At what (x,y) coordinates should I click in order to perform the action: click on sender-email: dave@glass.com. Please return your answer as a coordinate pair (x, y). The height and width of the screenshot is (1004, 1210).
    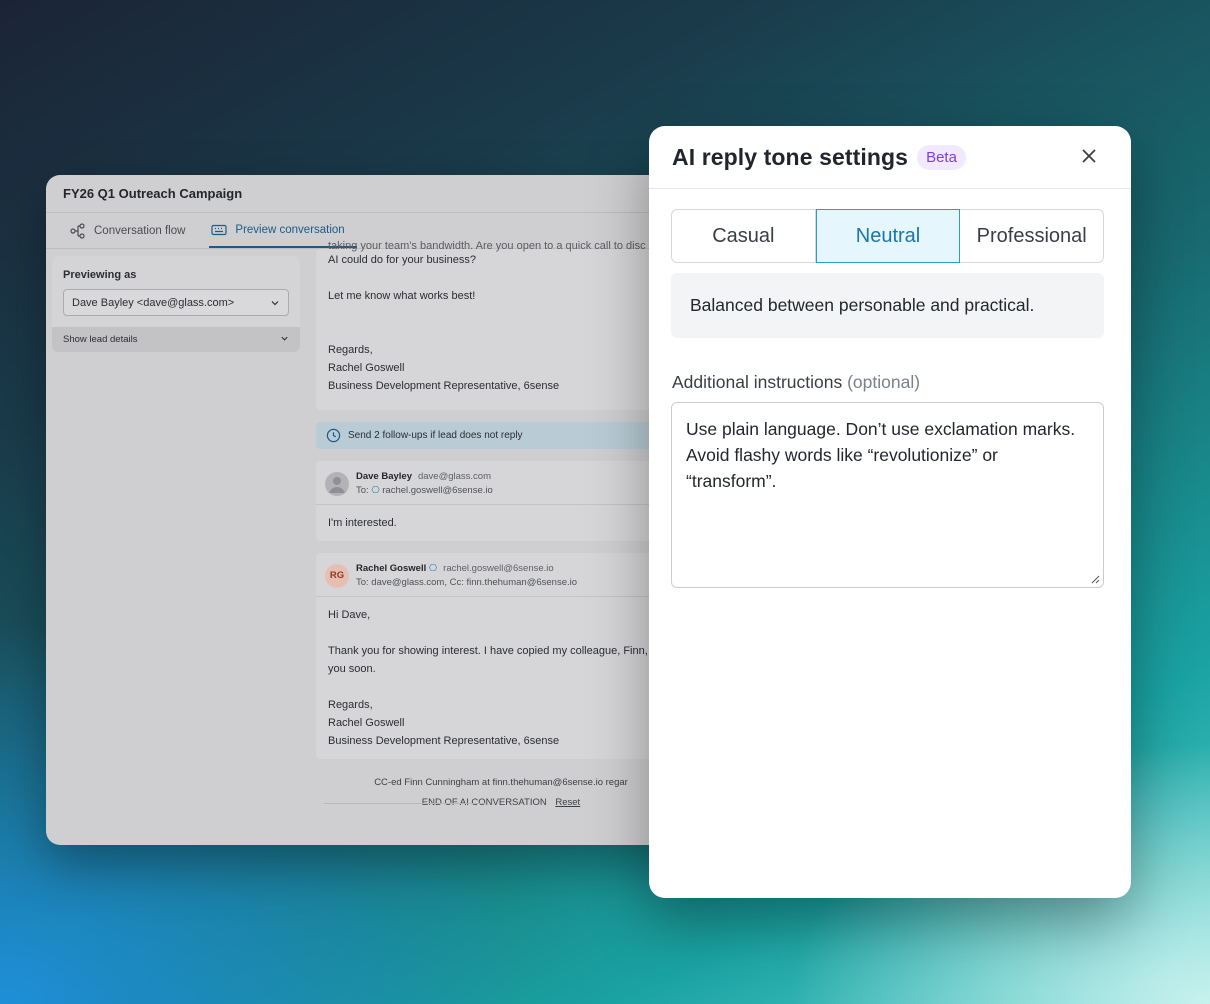
    Looking at the image, I should click on (454, 476).